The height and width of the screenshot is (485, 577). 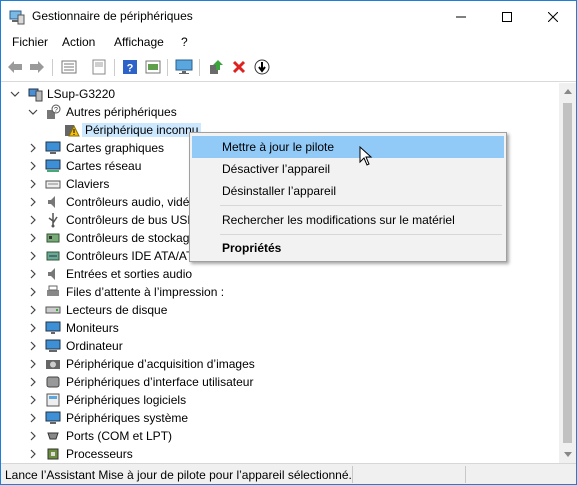 I want to click on menu-item-disable-device: Désactiver l’appareil, so click(x=348, y=169).